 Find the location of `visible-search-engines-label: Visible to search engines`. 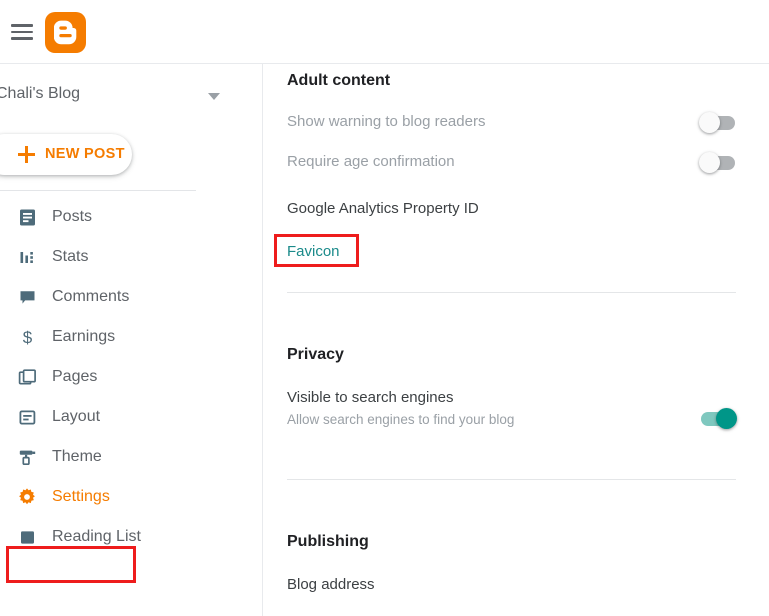

visible-search-engines-label: Visible to search engines is located at coordinates (370, 397).